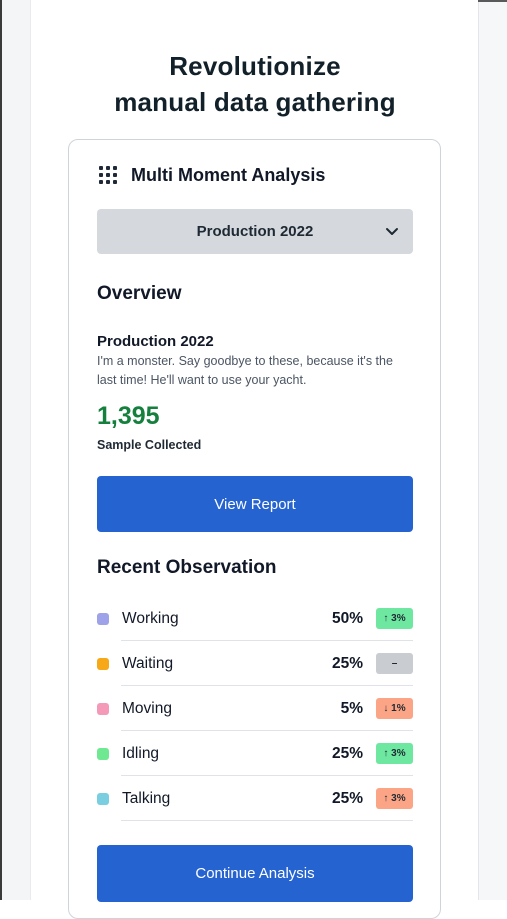 The image size is (507, 919). Describe the element at coordinates (392, 231) in the screenshot. I see `chevron-down-icon` at that location.